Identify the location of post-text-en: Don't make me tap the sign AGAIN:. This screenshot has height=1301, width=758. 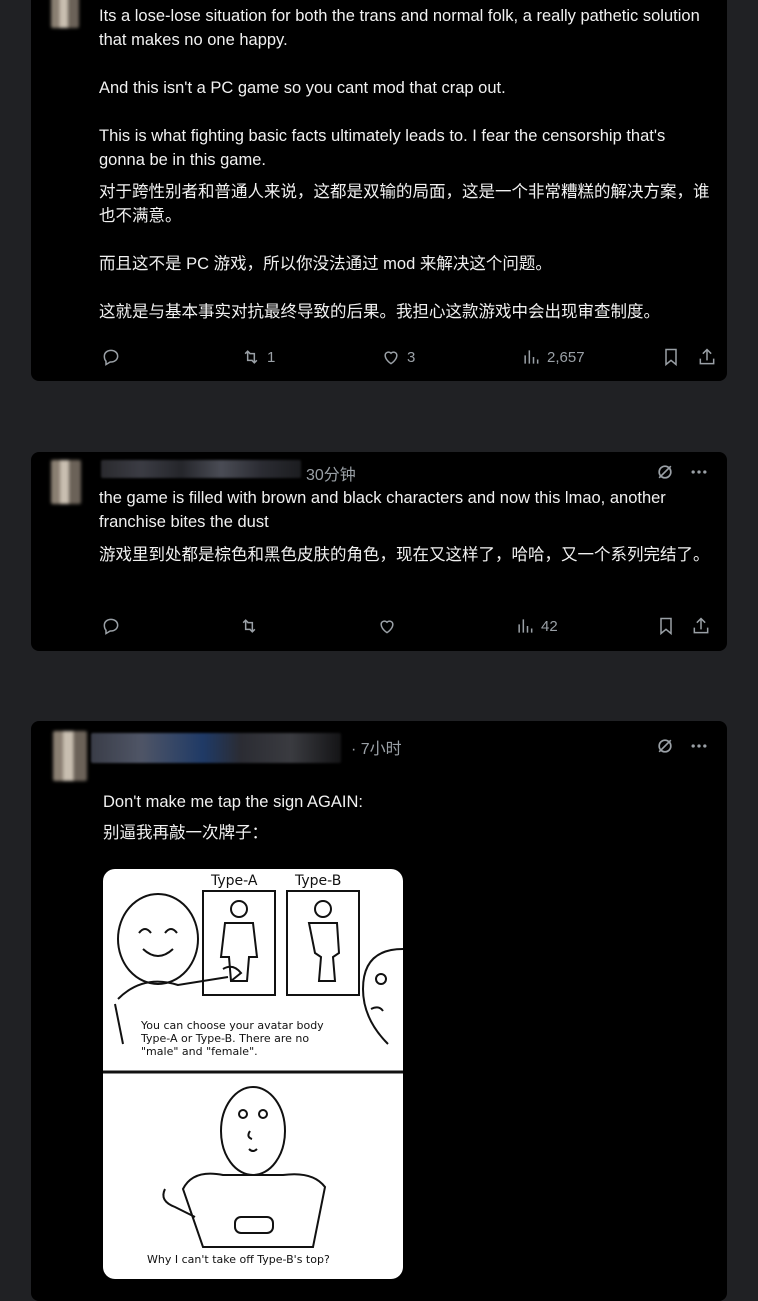
(233, 802).